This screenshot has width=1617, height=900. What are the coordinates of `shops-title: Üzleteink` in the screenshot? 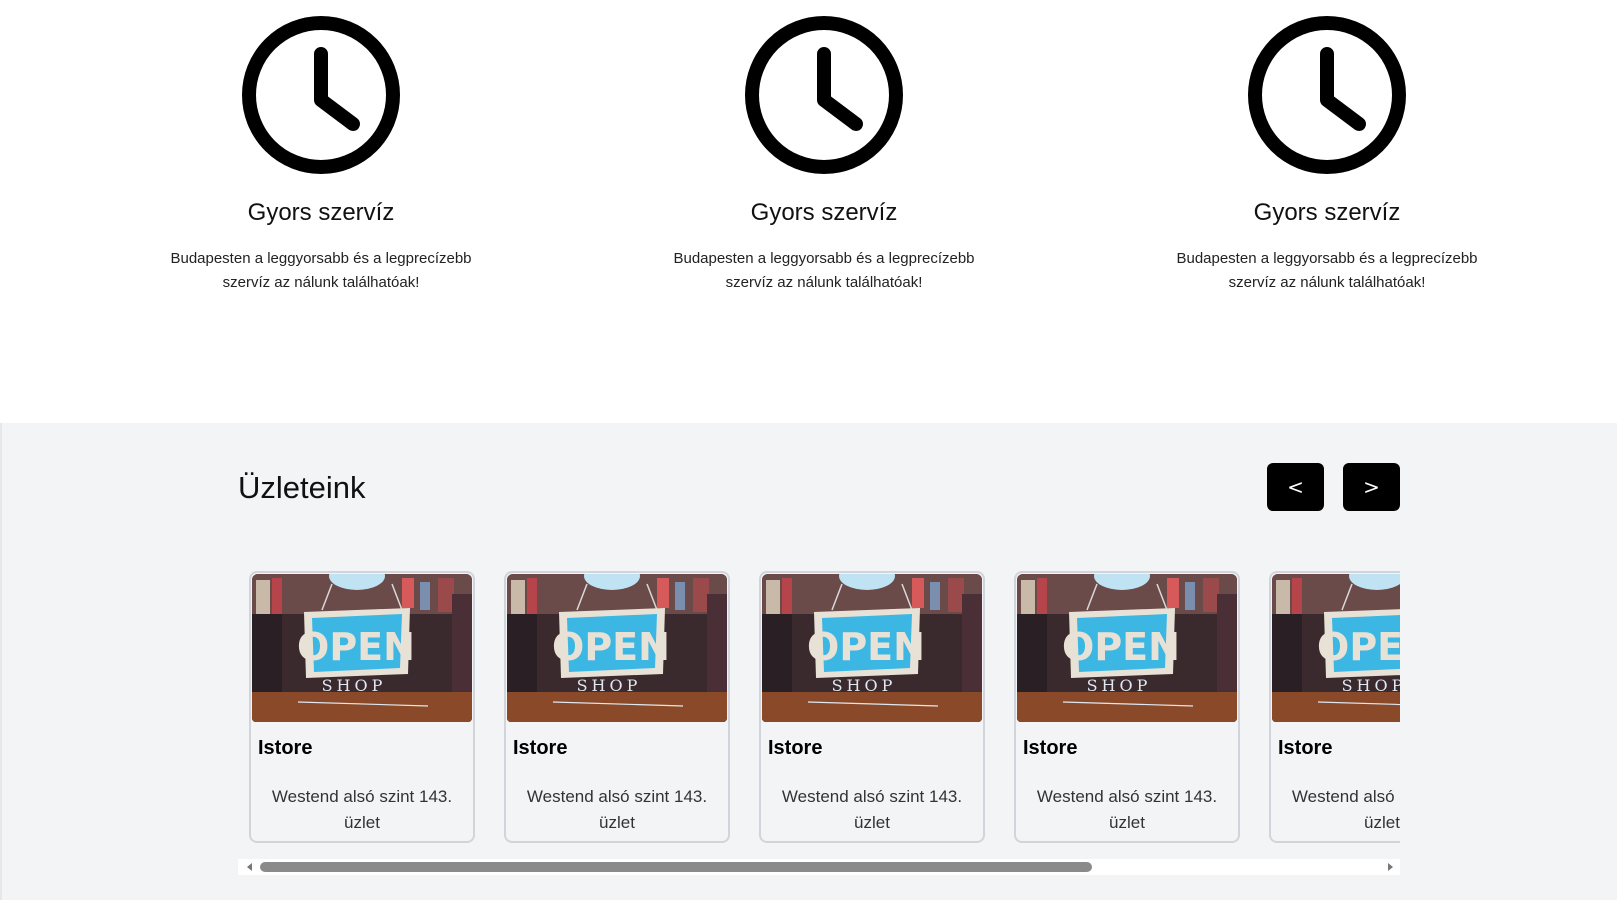 It's located at (302, 487).